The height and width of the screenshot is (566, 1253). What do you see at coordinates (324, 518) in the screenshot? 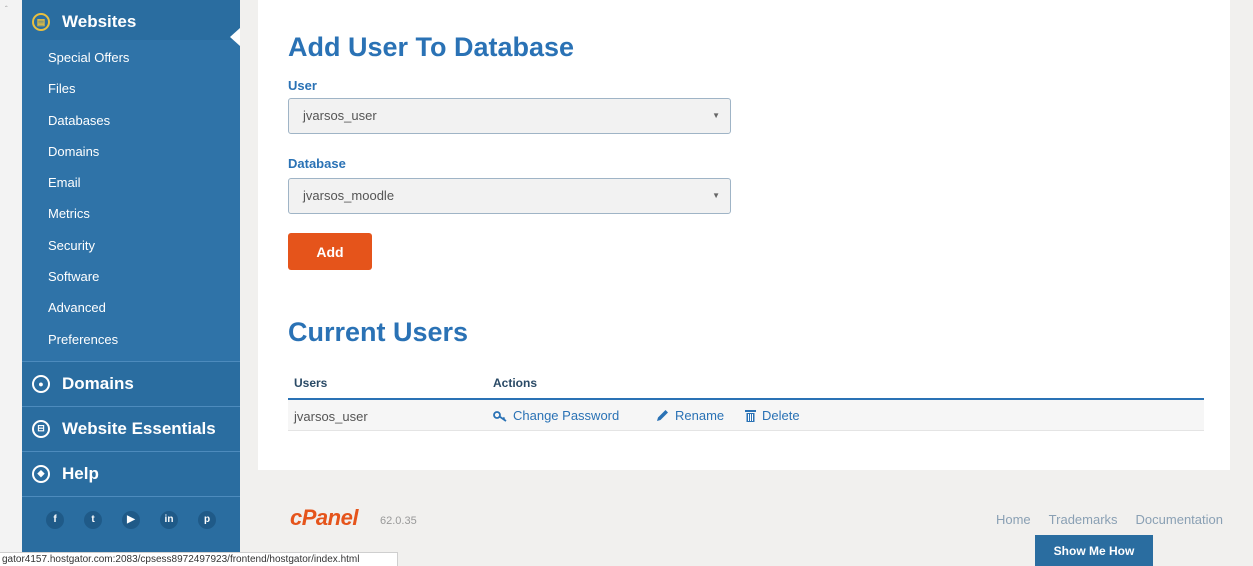
I see `cpanel-logo: cPanel` at bounding box center [324, 518].